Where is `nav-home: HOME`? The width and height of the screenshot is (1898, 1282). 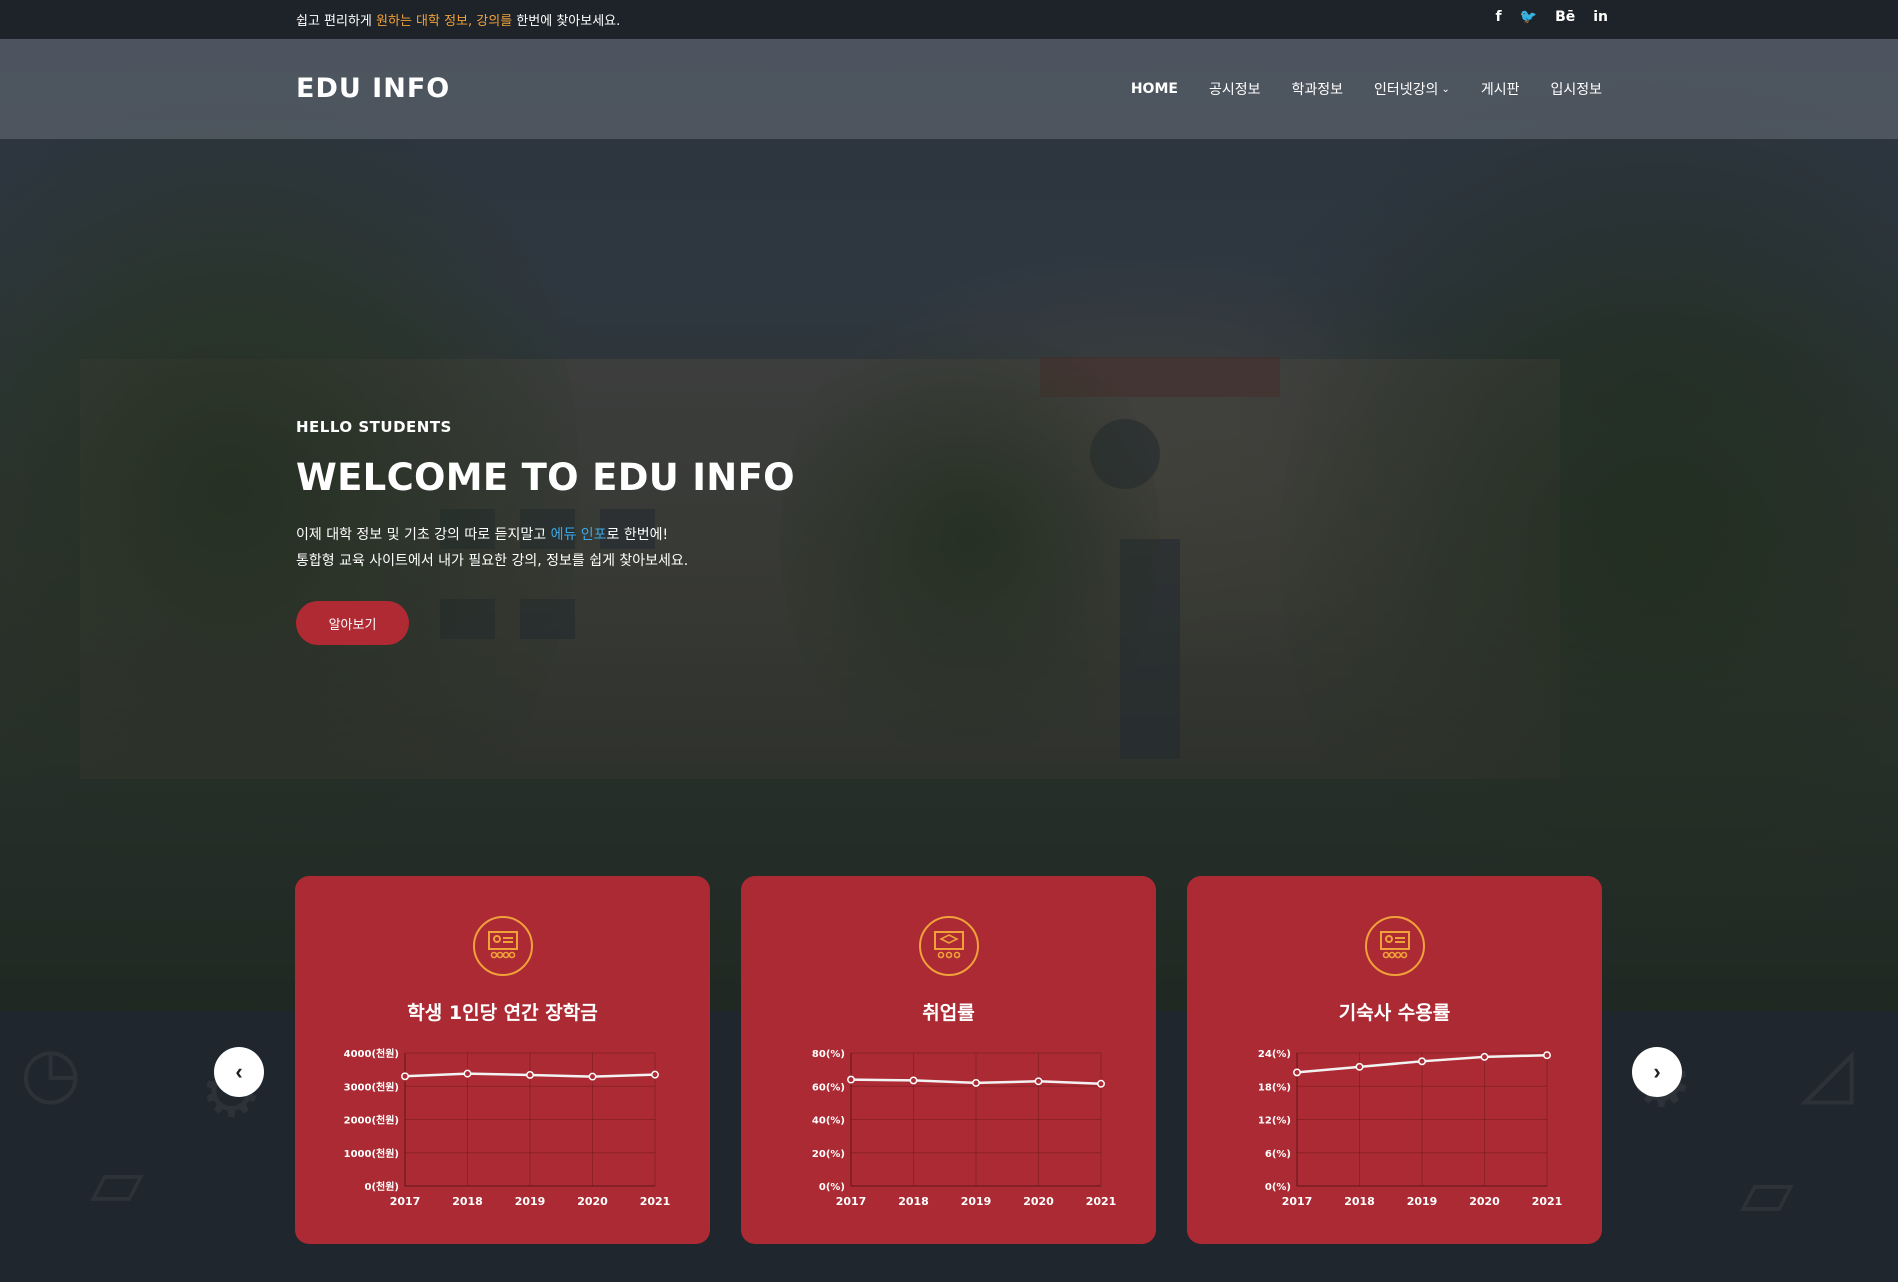
nav-home: HOME is located at coordinates (1154, 89).